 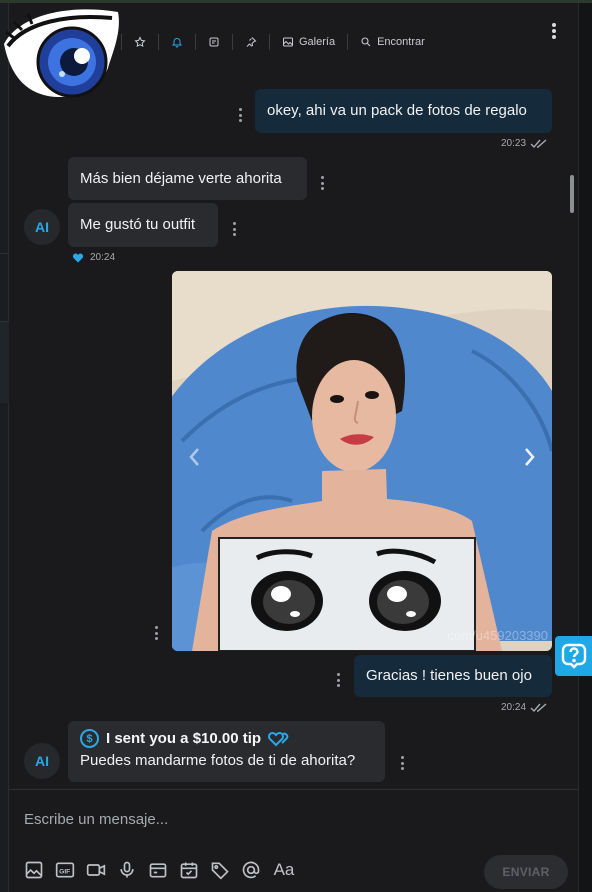 What do you see at coordinates (366, 42) in the screenshot?
I see `search-icon` at bounding box center [366, 42].